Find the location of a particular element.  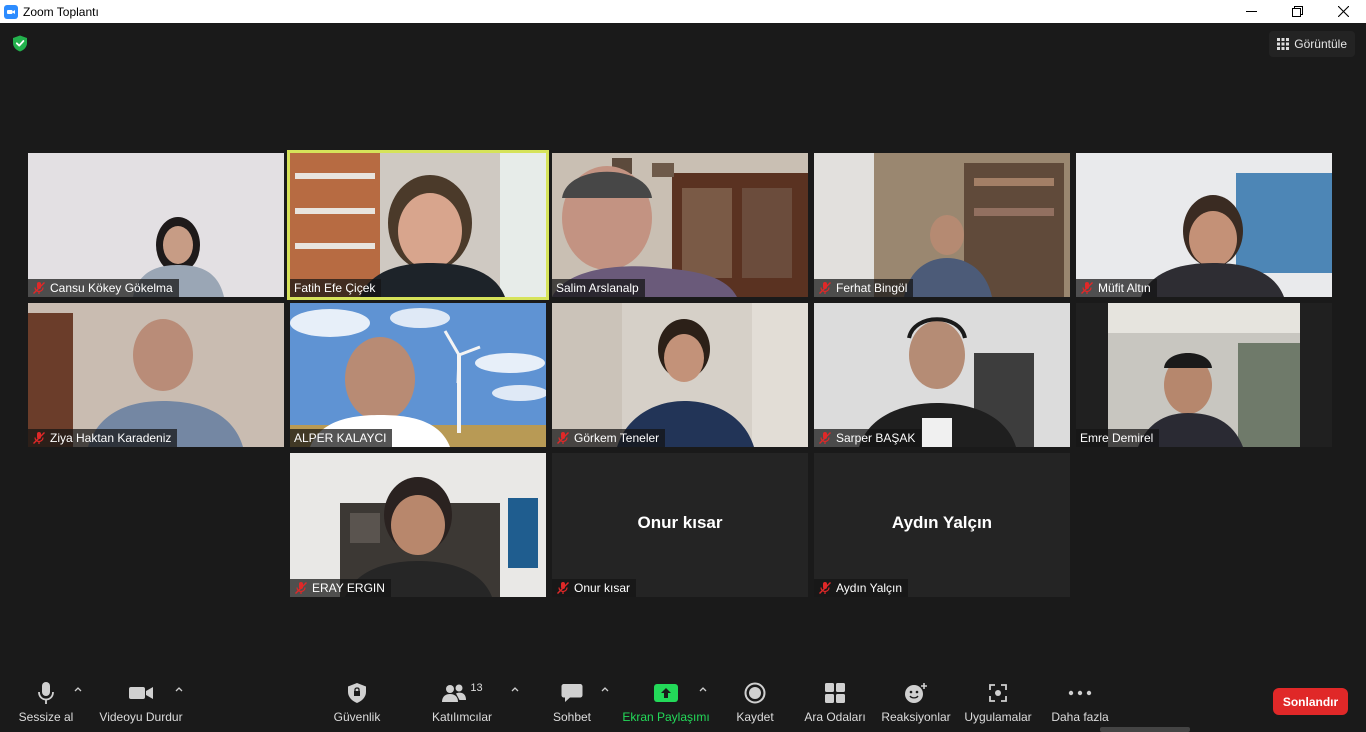

video-tile: Görkem Teneler is located at coordinates (680, 375).